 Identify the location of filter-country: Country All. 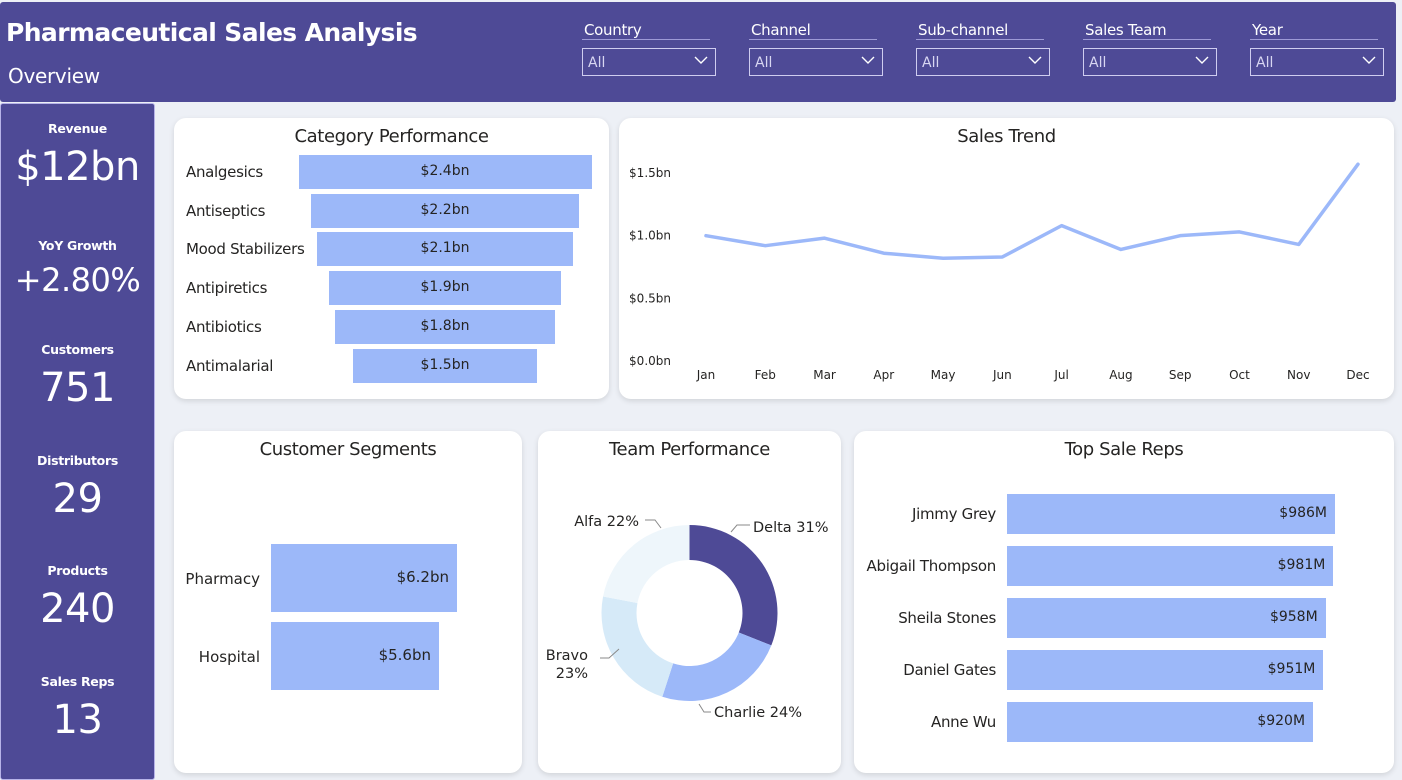
(649, 48).